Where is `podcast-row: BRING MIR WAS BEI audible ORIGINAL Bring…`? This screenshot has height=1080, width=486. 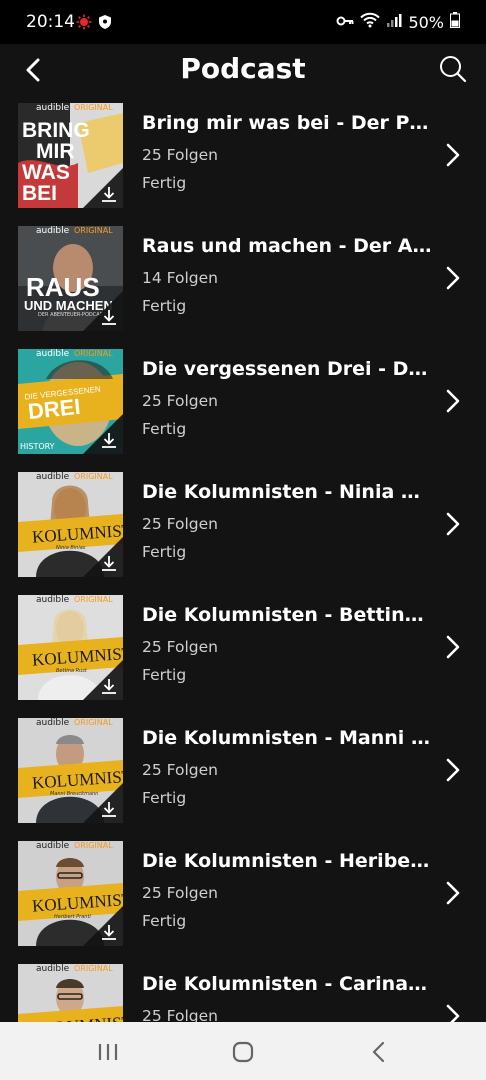 podcast-row: BRING MIR WAS BEI audible ORIGINAL Bring… is located at coordinates (243, 157).